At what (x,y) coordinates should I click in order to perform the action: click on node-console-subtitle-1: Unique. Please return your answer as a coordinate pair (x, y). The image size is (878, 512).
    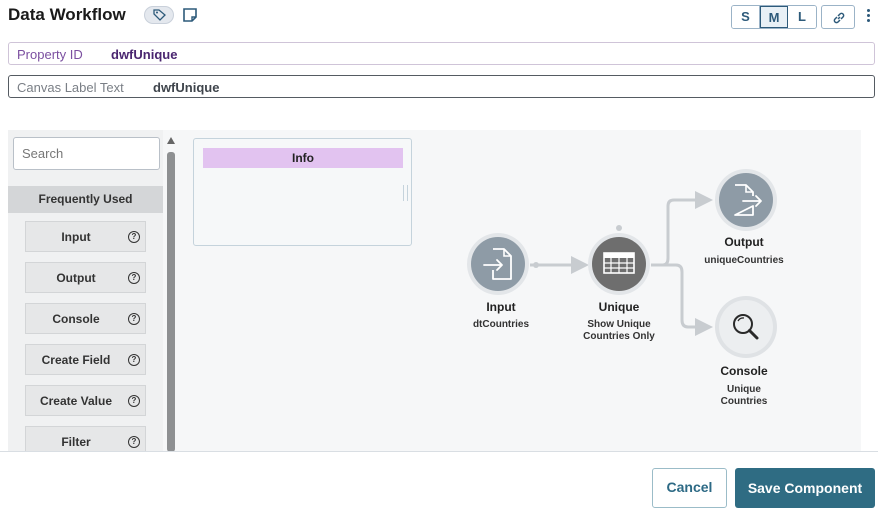
    Looking at the image, I should click on (744, 389).